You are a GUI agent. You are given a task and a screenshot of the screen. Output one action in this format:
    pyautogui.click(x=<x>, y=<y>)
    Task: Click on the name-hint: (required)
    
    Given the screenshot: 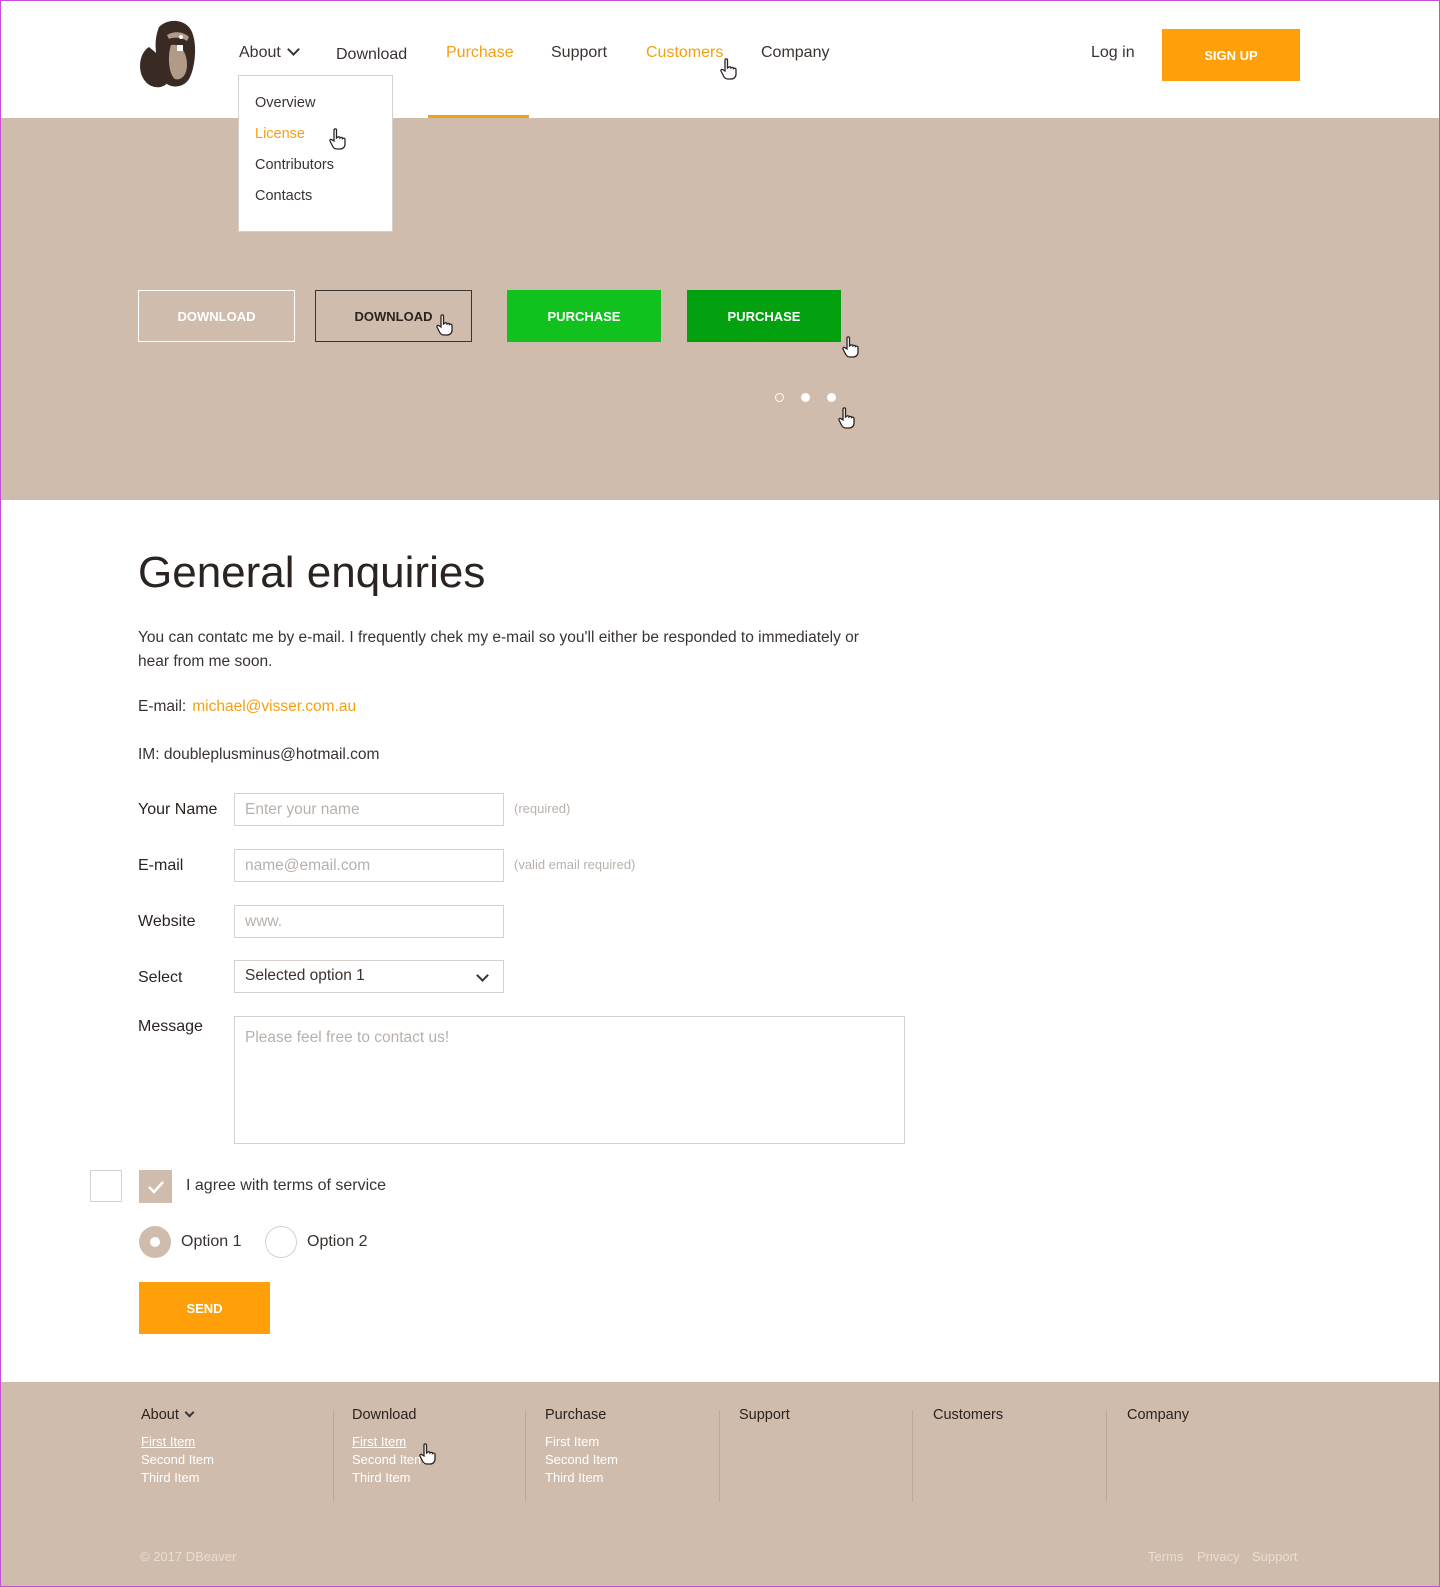 What is the action you would take?
    pyautogui.click(x=542, y=808)
    